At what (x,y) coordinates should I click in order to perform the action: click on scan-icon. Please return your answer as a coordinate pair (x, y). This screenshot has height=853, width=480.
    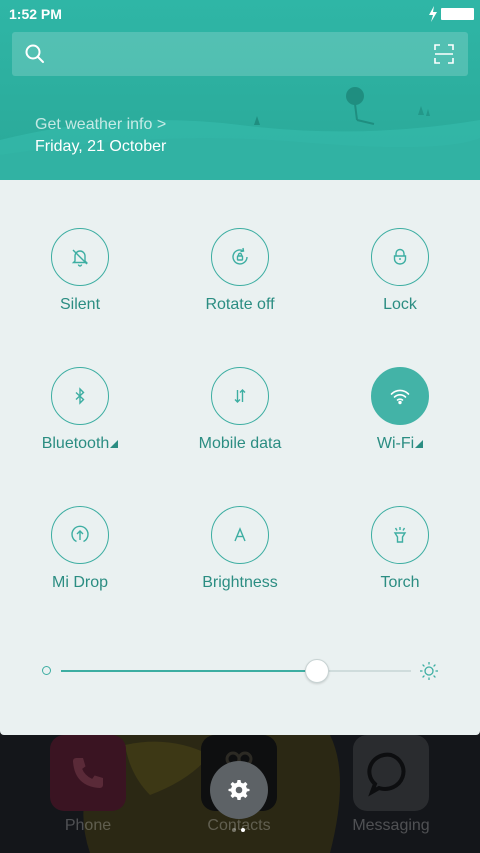
    Looking at the image, I should click on (444, 54).